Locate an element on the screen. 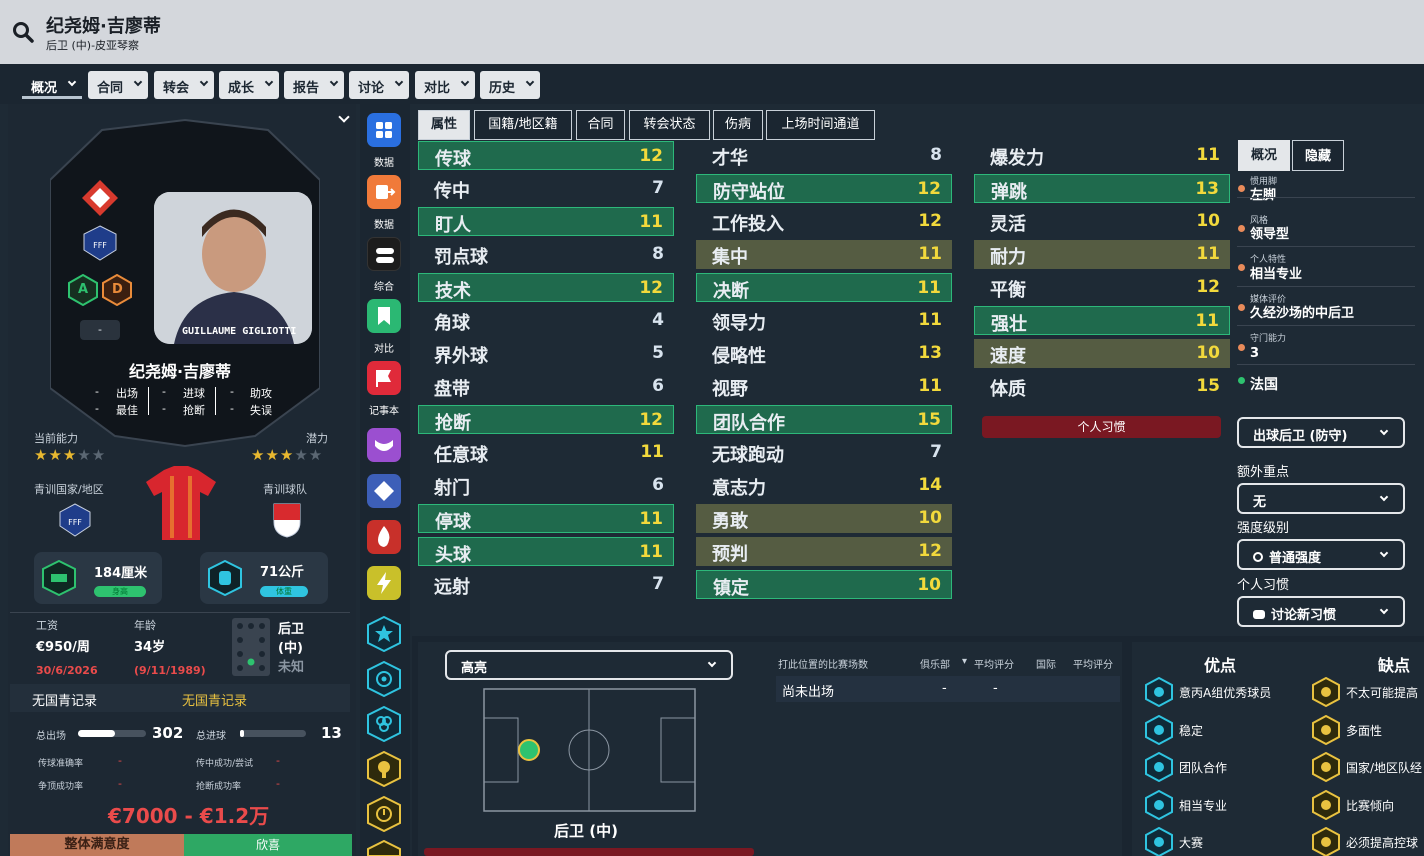 The height and width of the screenshot is (856, 1424). attribute-row: 体质 15 is located at coordinates (1102, 386).